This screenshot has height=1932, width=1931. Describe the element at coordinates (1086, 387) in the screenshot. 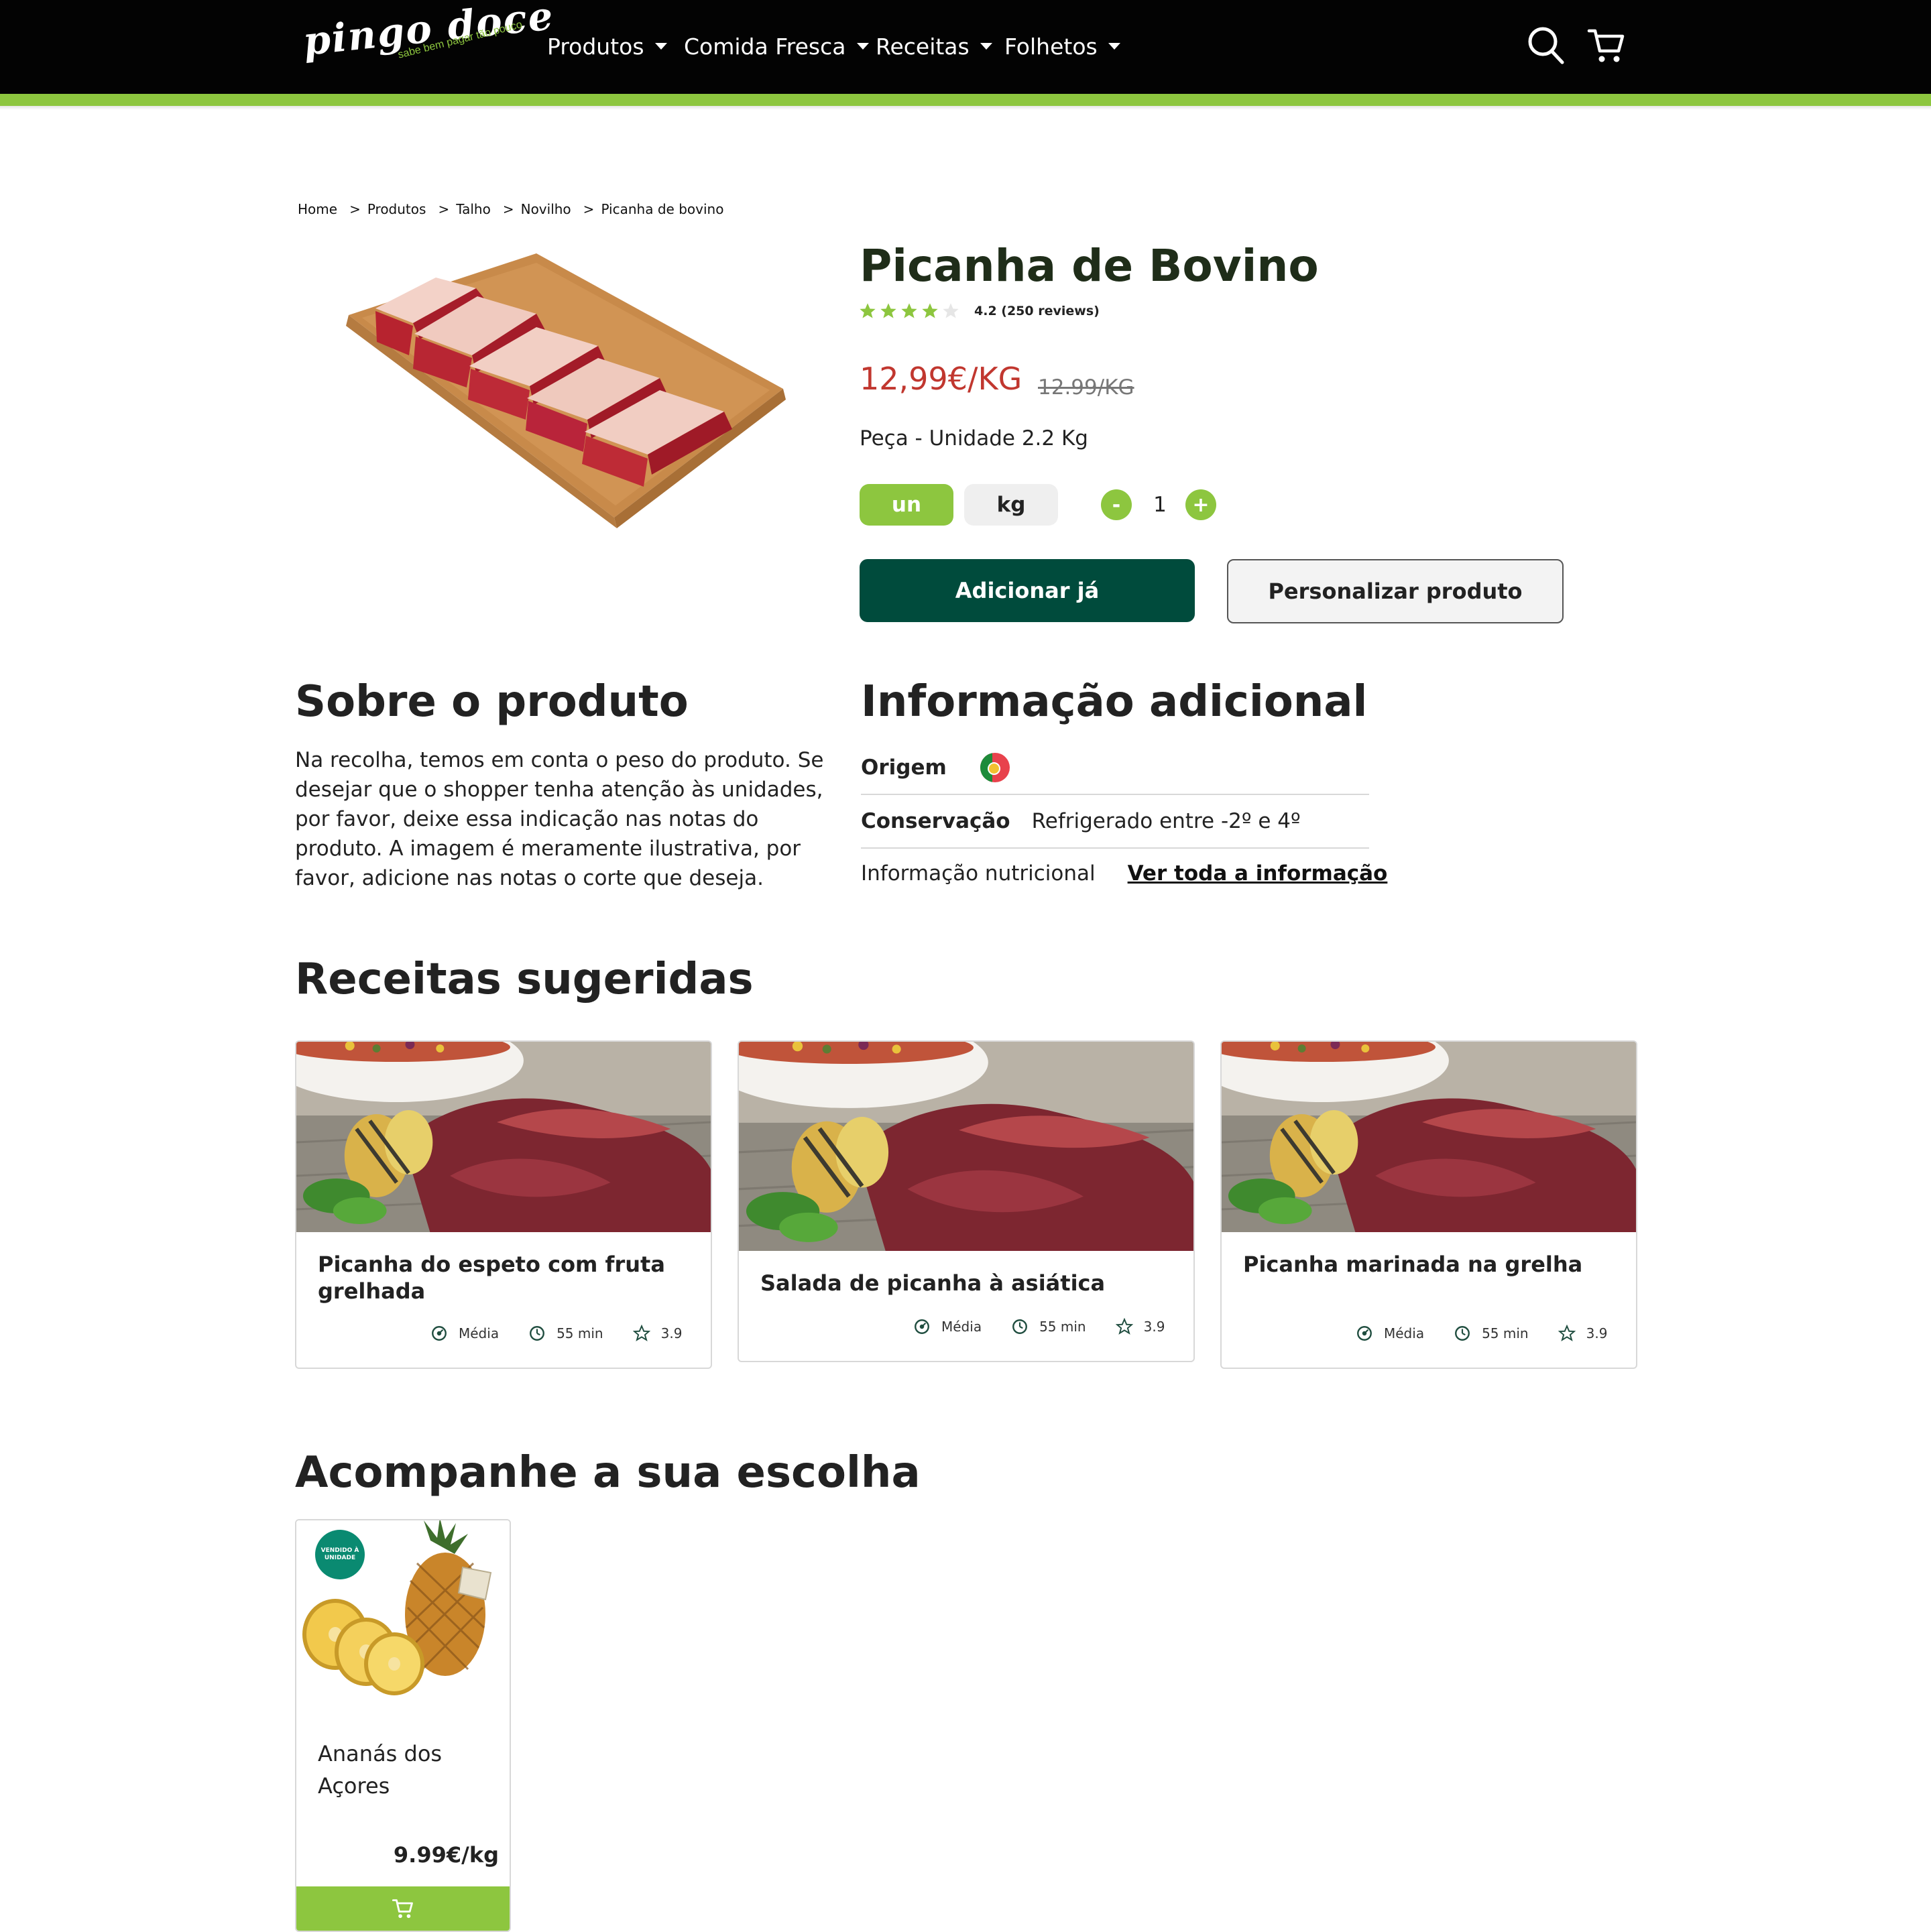

I see `old-price: 12.99/KG` at that location.